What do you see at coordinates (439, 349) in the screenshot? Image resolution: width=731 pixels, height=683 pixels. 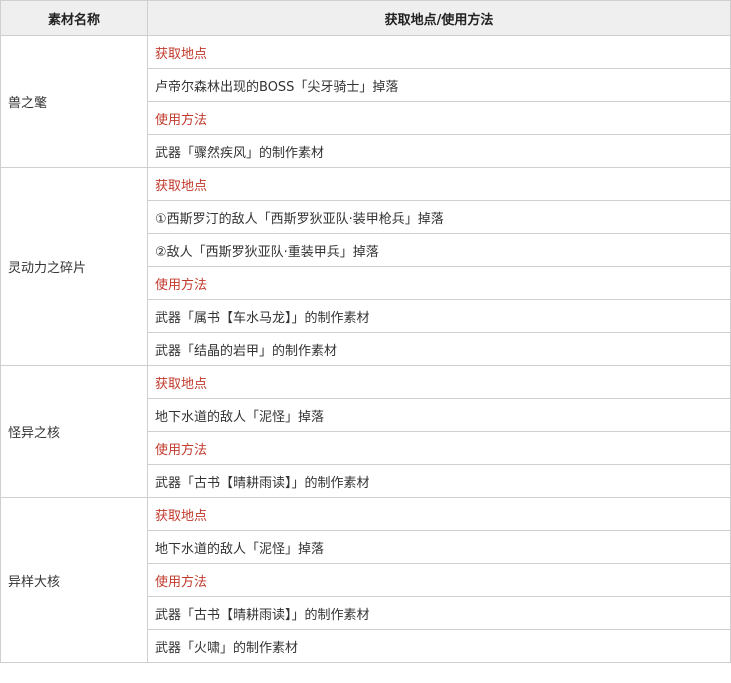 I see `detail-cell: 武器「结晶的岩甲」的制作素材` at bounding box center [439, 349].